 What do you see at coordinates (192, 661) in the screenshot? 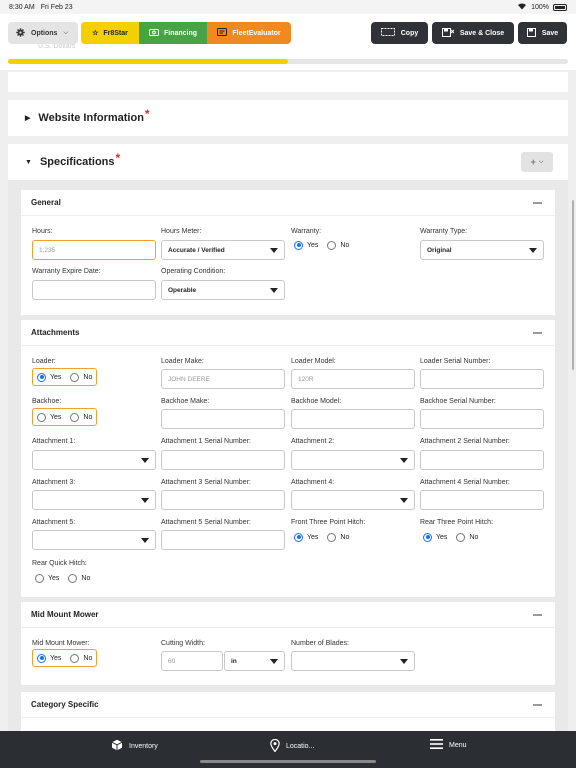
I see `cutting-width-input: 60` at bounding box center [192, 661].